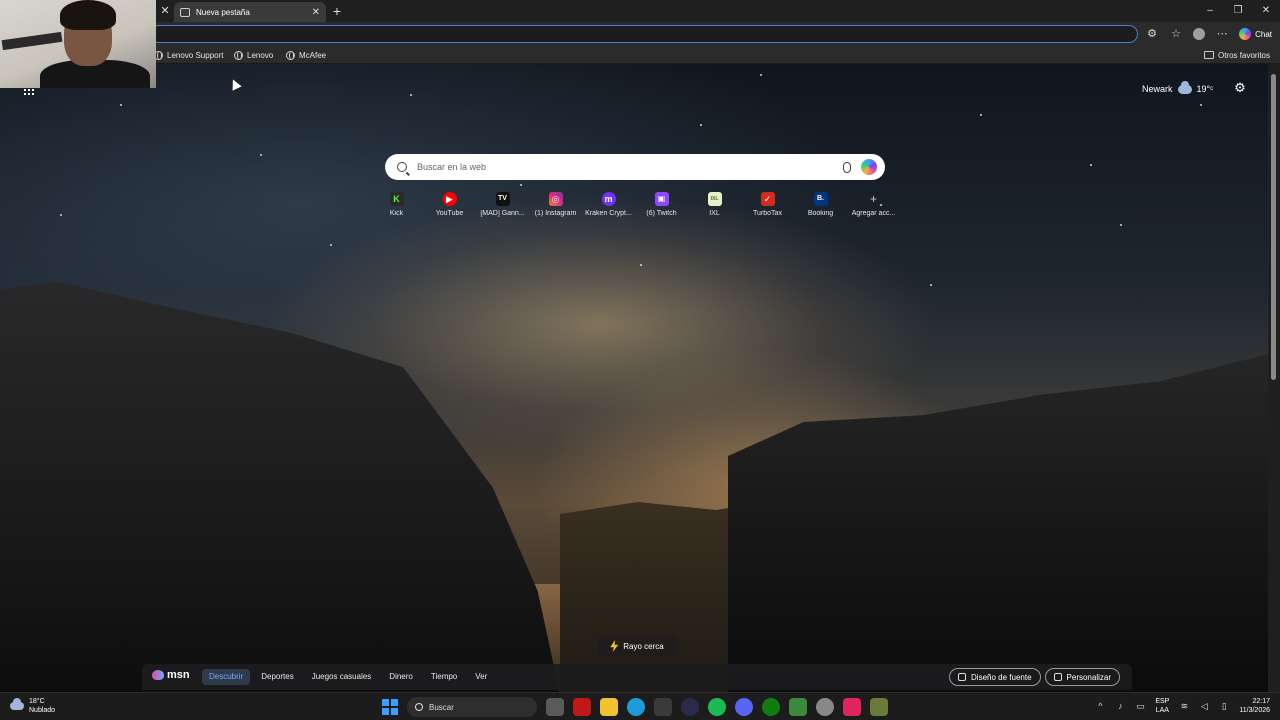 The width and height of the screenshot is (1280, 720). What do you see at coordinates (277, 677) in the screenshot?
I see `msn-tab-deportes: Deportes` at bounding box center [277, 677].